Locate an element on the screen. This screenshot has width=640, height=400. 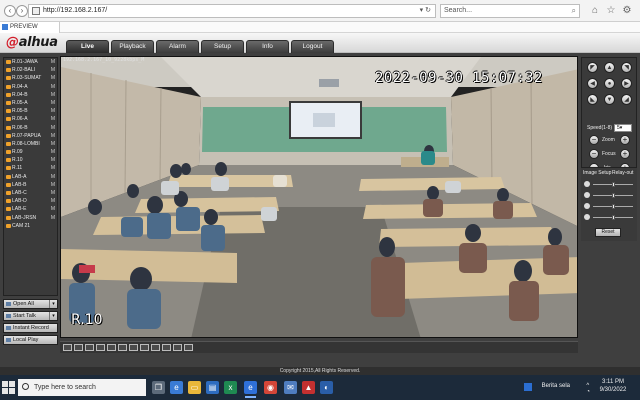
ptz-left-icon: ◀ is located at coordinates (592, 83).